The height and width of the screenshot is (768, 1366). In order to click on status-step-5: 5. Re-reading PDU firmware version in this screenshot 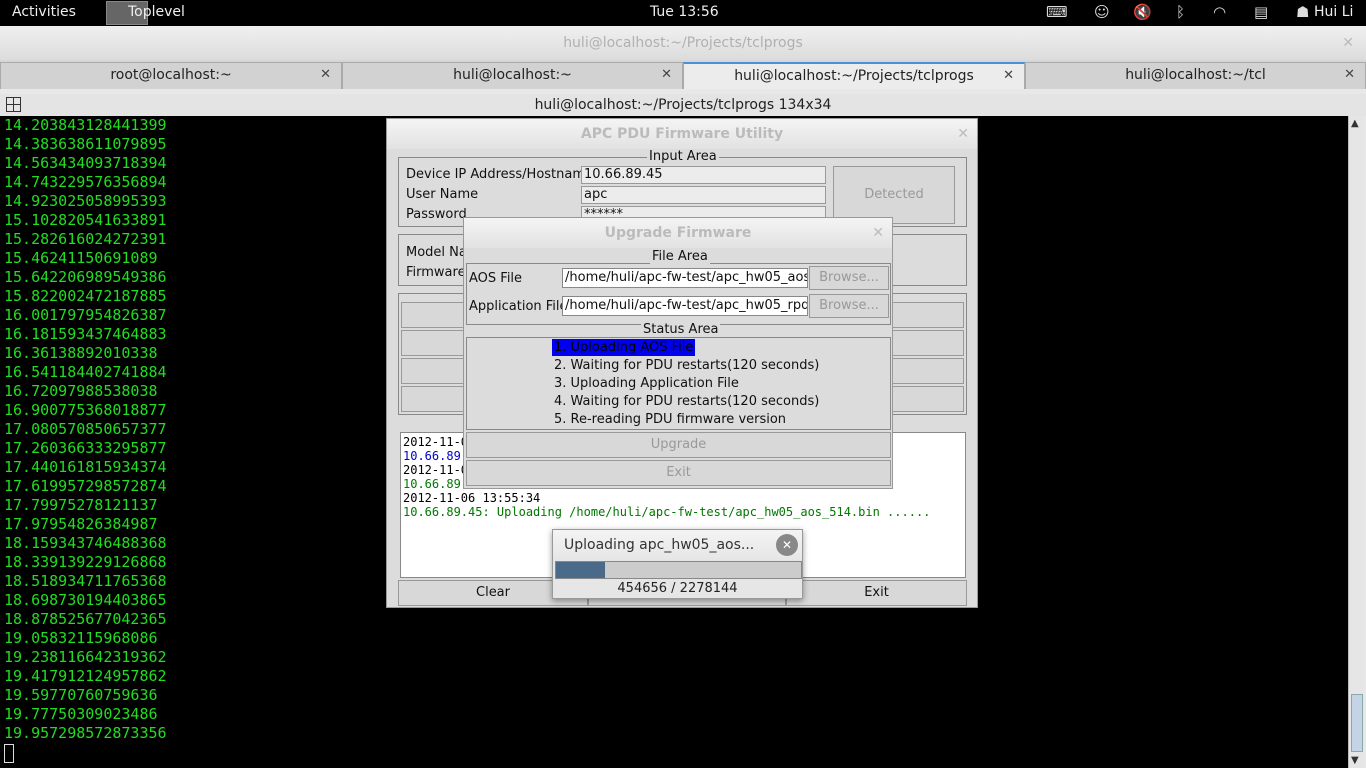, I will do `click(670, 419)`.